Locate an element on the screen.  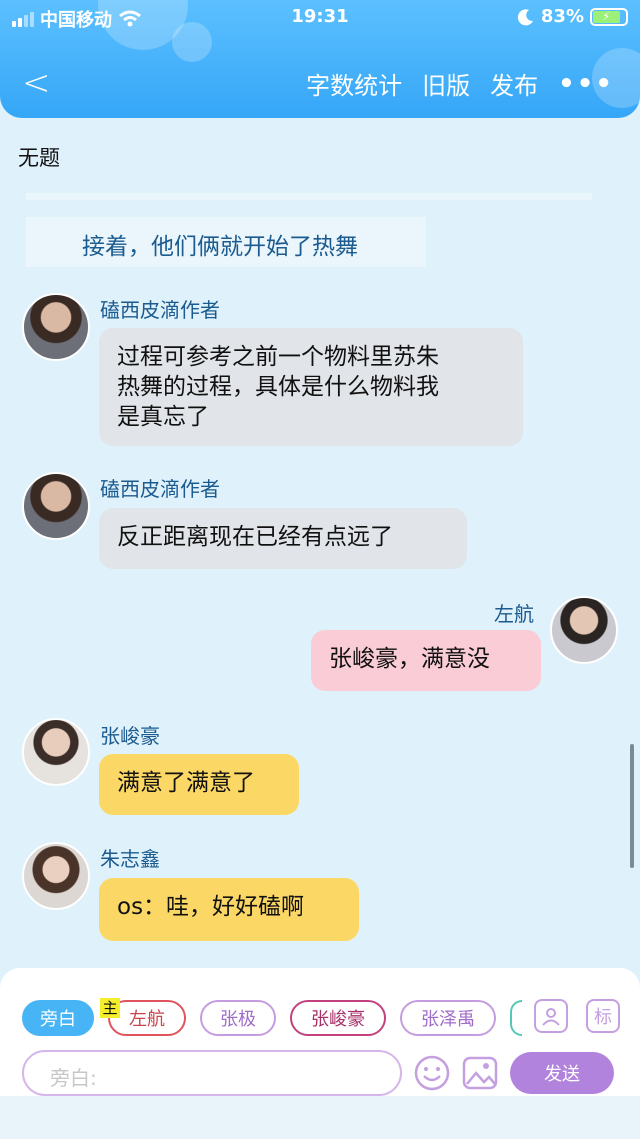
host-badge: 主 is located at coordinates (110, 1008).